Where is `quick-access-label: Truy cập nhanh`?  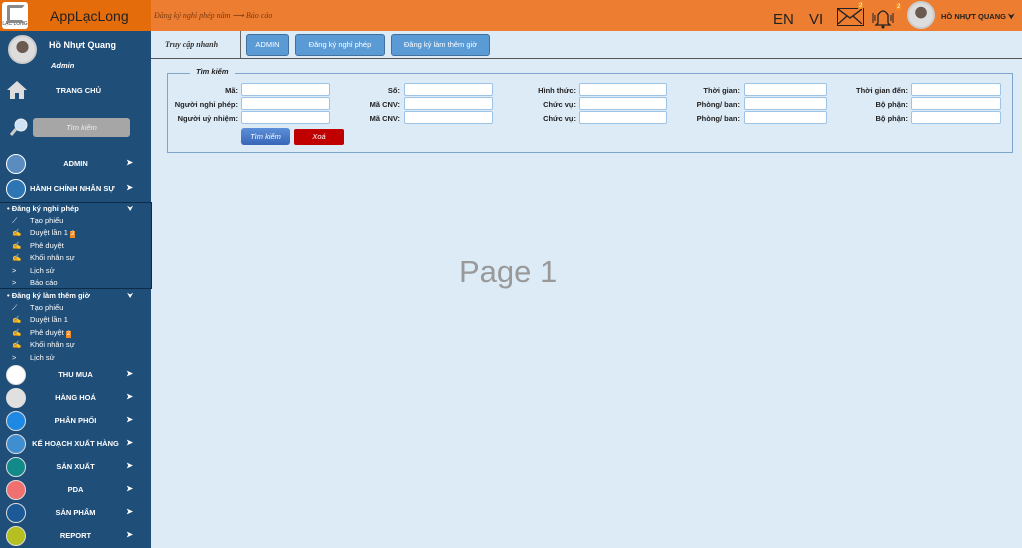 quick-access-label: Truy cập nhanh is located at coordinates (192, 44).